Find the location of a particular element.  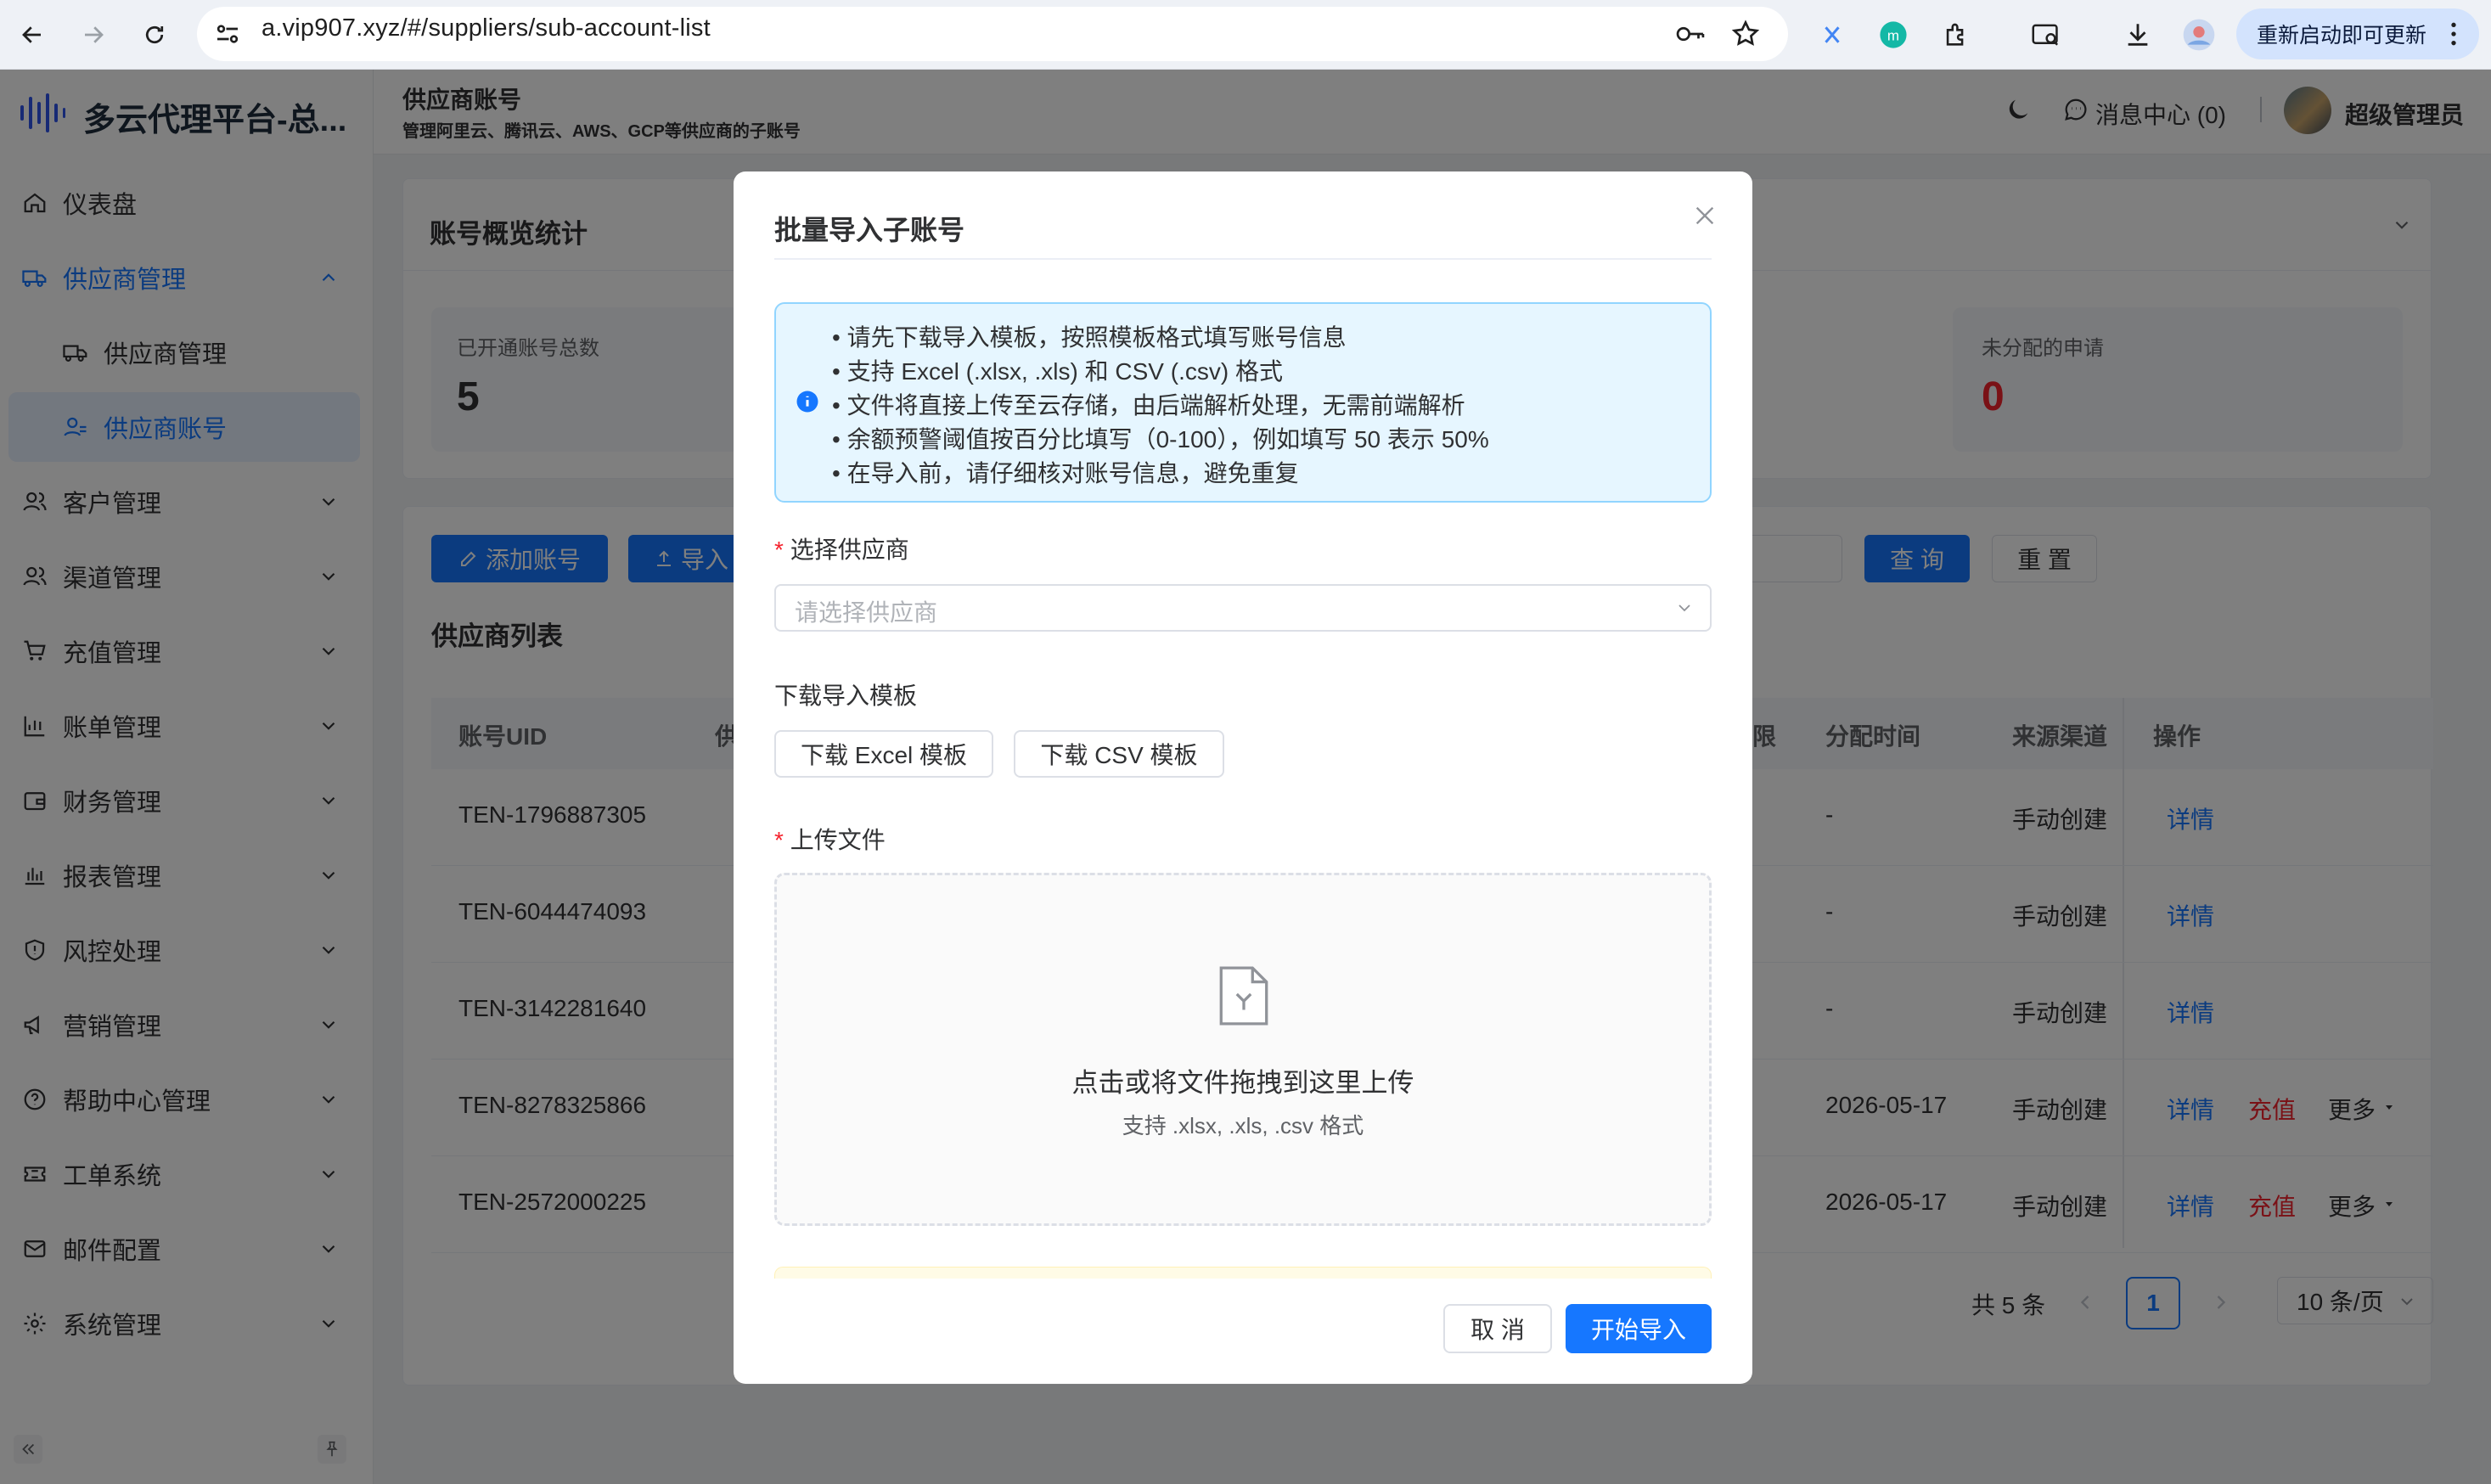

upload-dropzone is located at coordinates (1243, 1049).